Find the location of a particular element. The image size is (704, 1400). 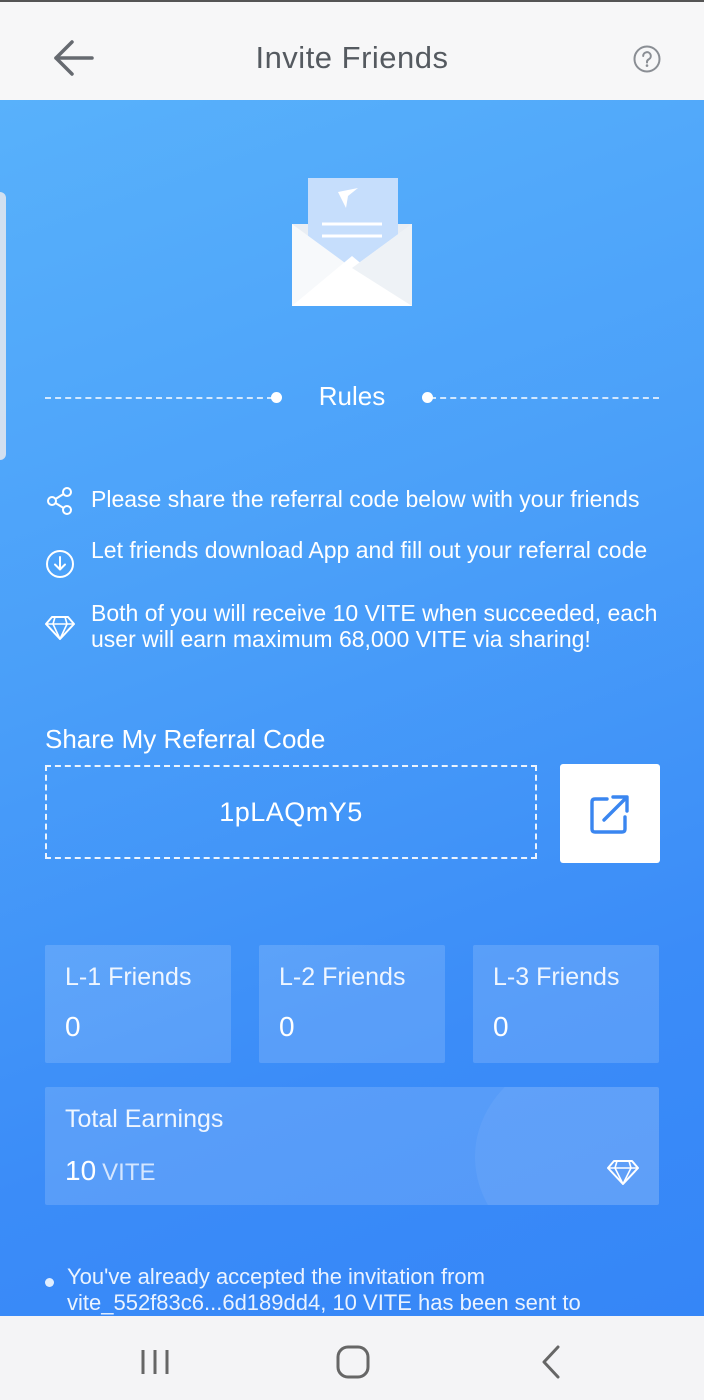

earnings-amount: 10 VITE is located at coordinates (110, 1171).